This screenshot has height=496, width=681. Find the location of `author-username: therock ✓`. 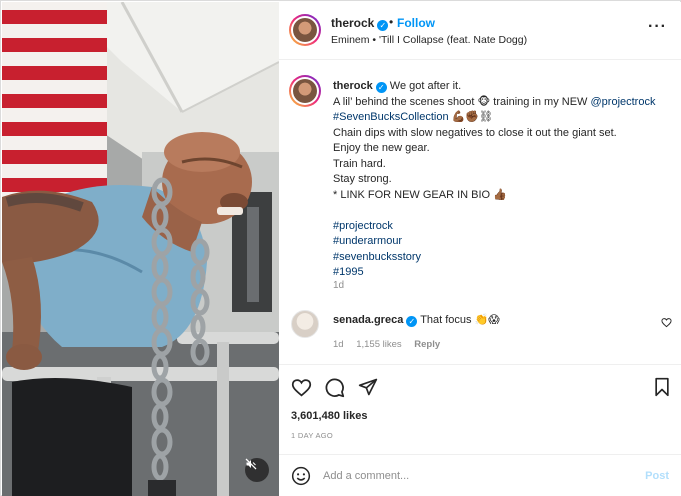

author-username: therock ✓ is located at coordinates (360, 23).